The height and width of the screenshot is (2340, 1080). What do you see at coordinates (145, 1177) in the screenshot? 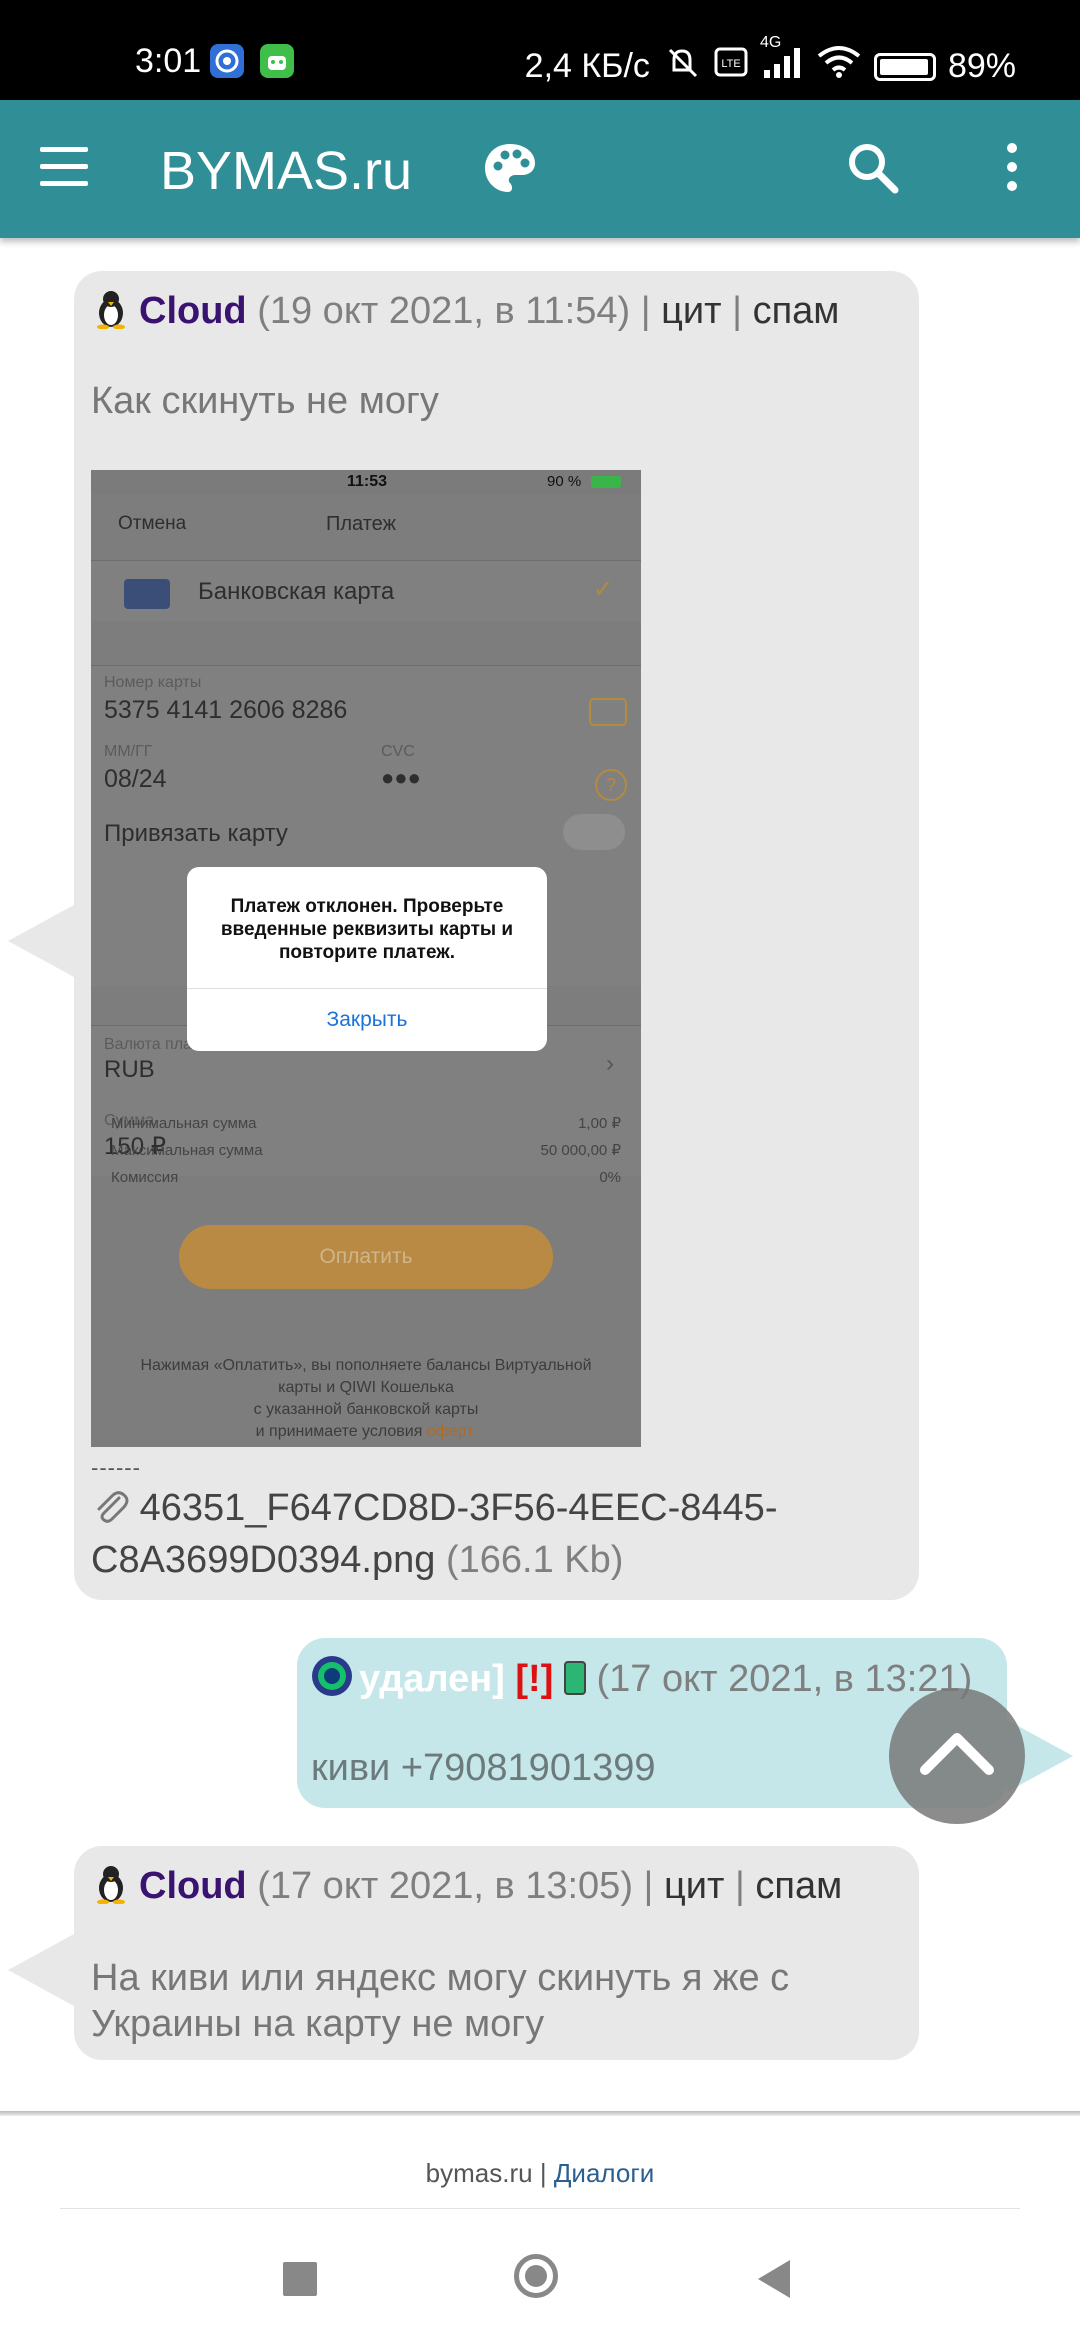
I see `fee-label: Комиссия` at bounding box center [145, 1177].